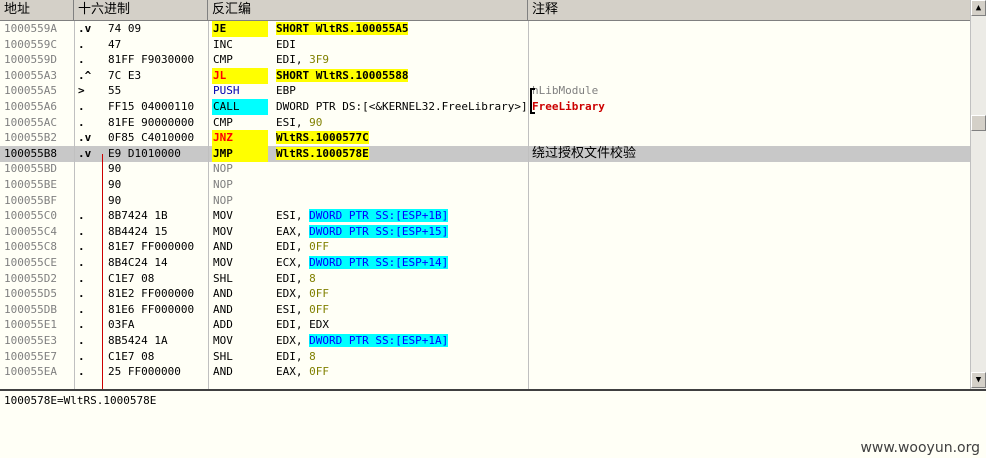  I want to click on disasm-row: 100055BF 90 NOP, so click(485, 201).